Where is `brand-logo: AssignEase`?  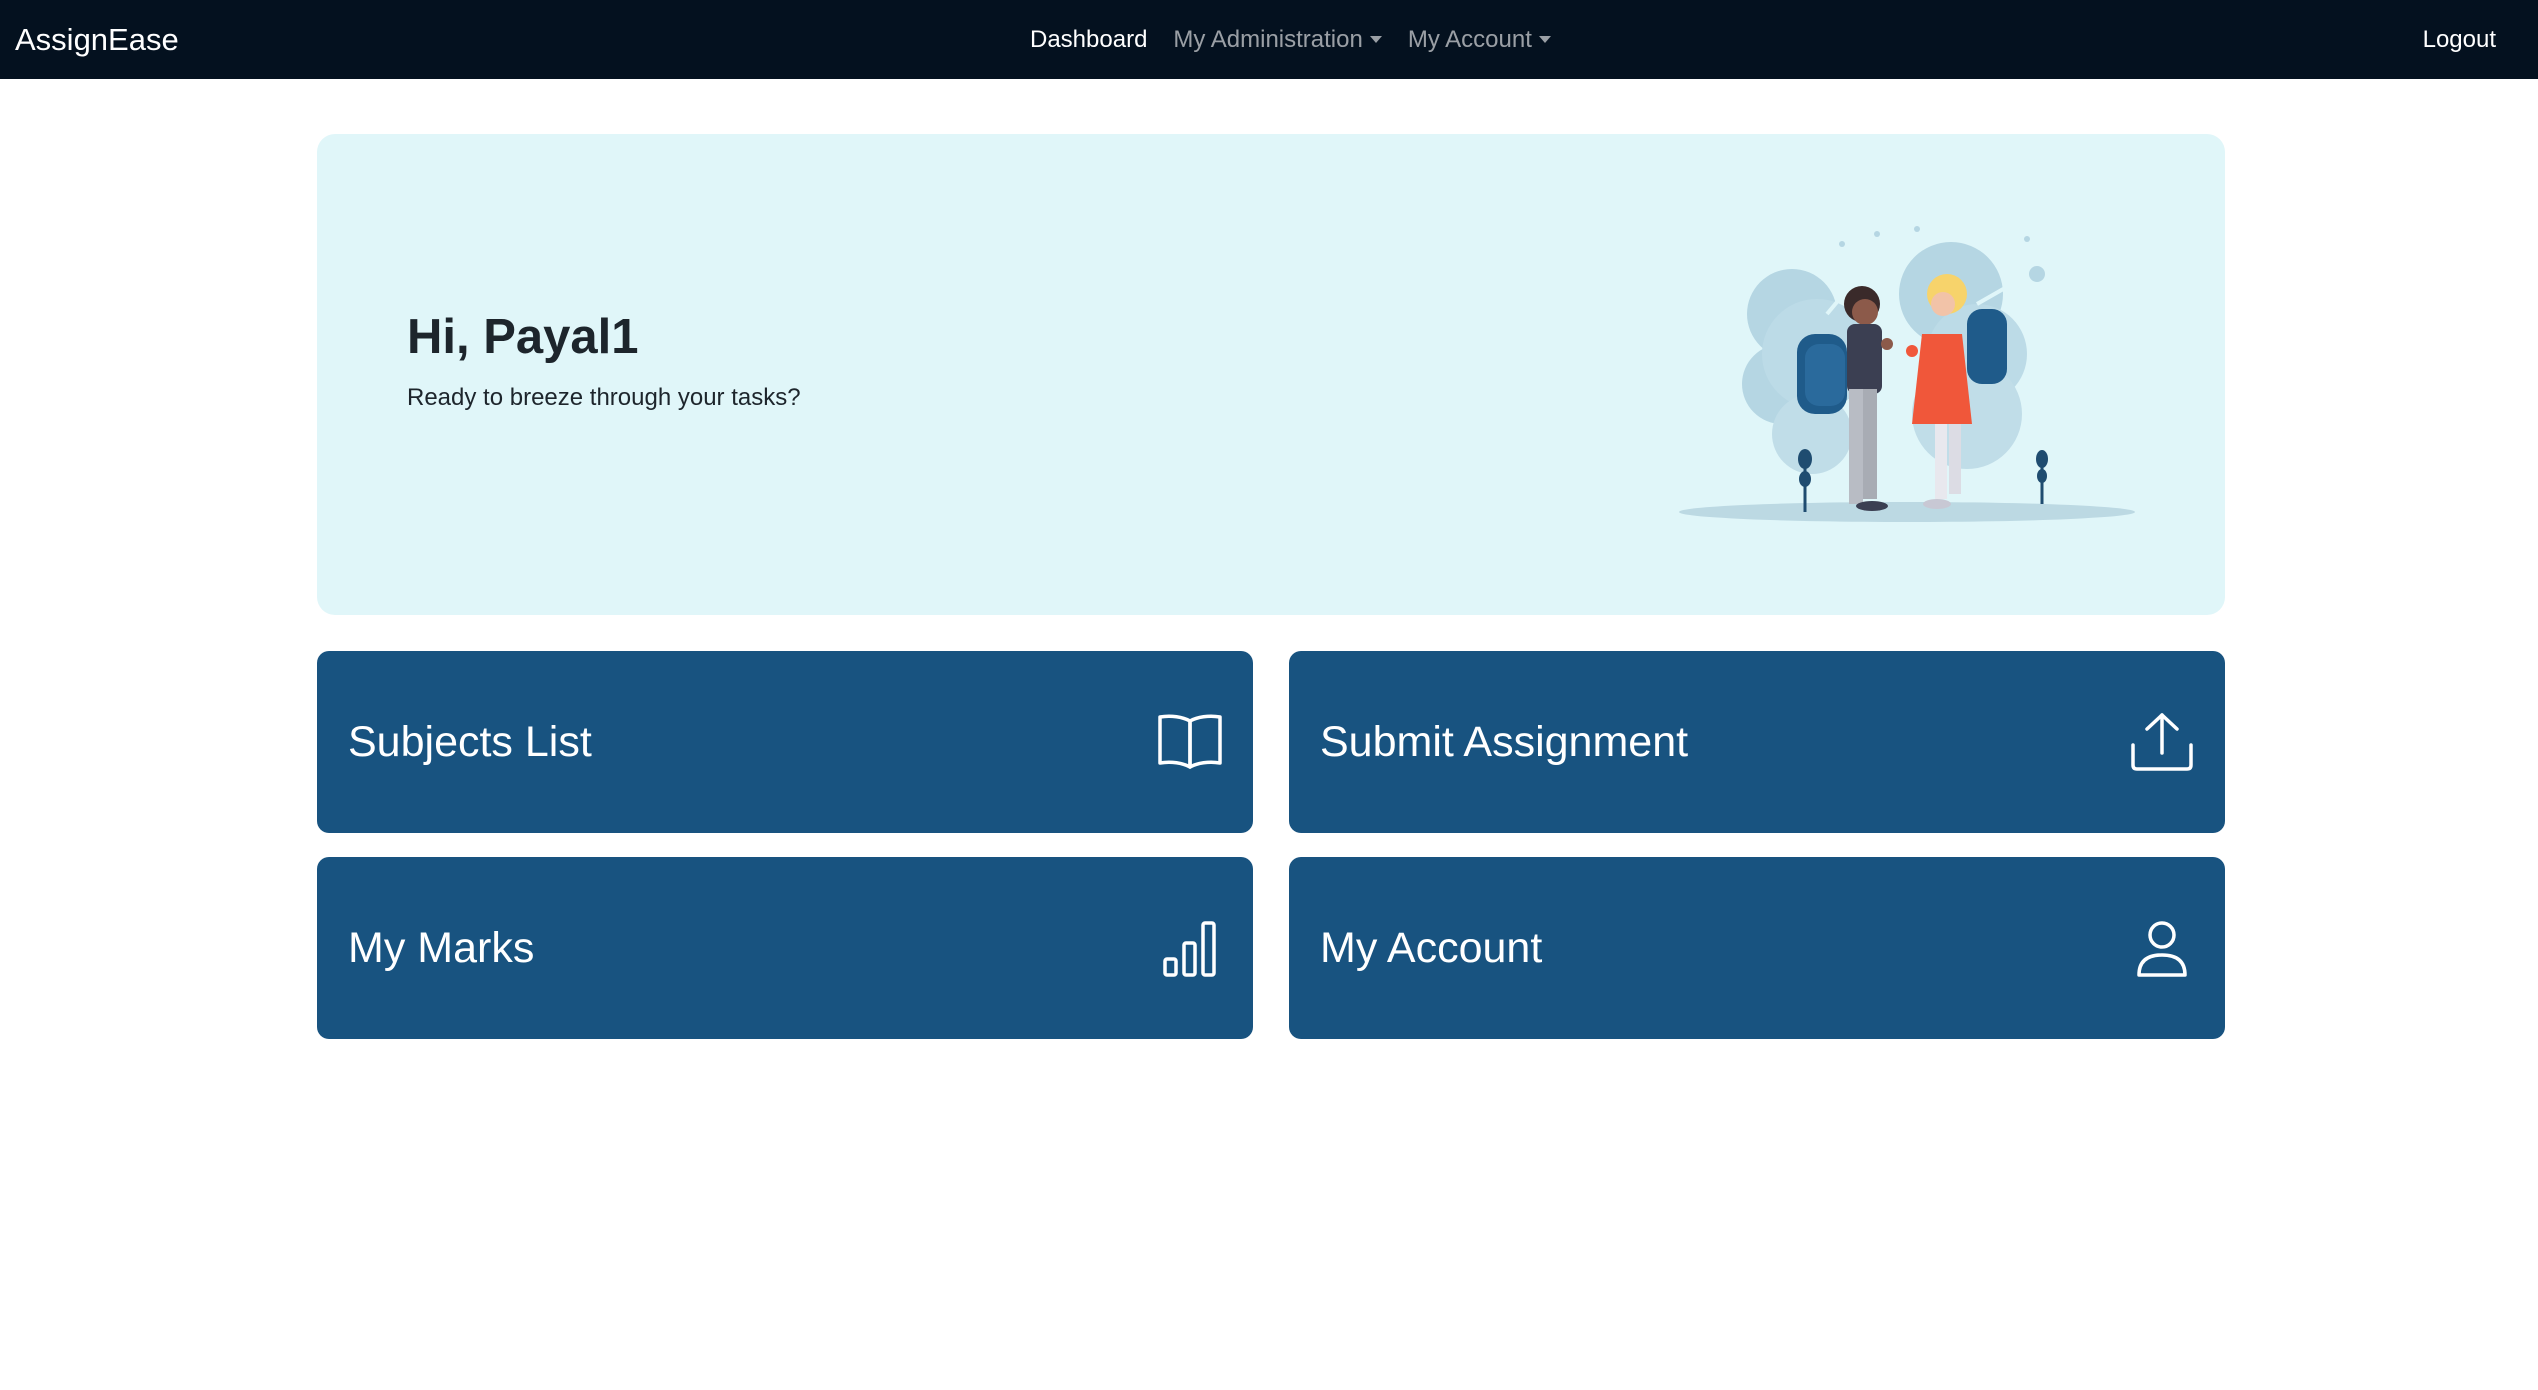 brand-logo: AssignEase is located at coordinates (97, 39).